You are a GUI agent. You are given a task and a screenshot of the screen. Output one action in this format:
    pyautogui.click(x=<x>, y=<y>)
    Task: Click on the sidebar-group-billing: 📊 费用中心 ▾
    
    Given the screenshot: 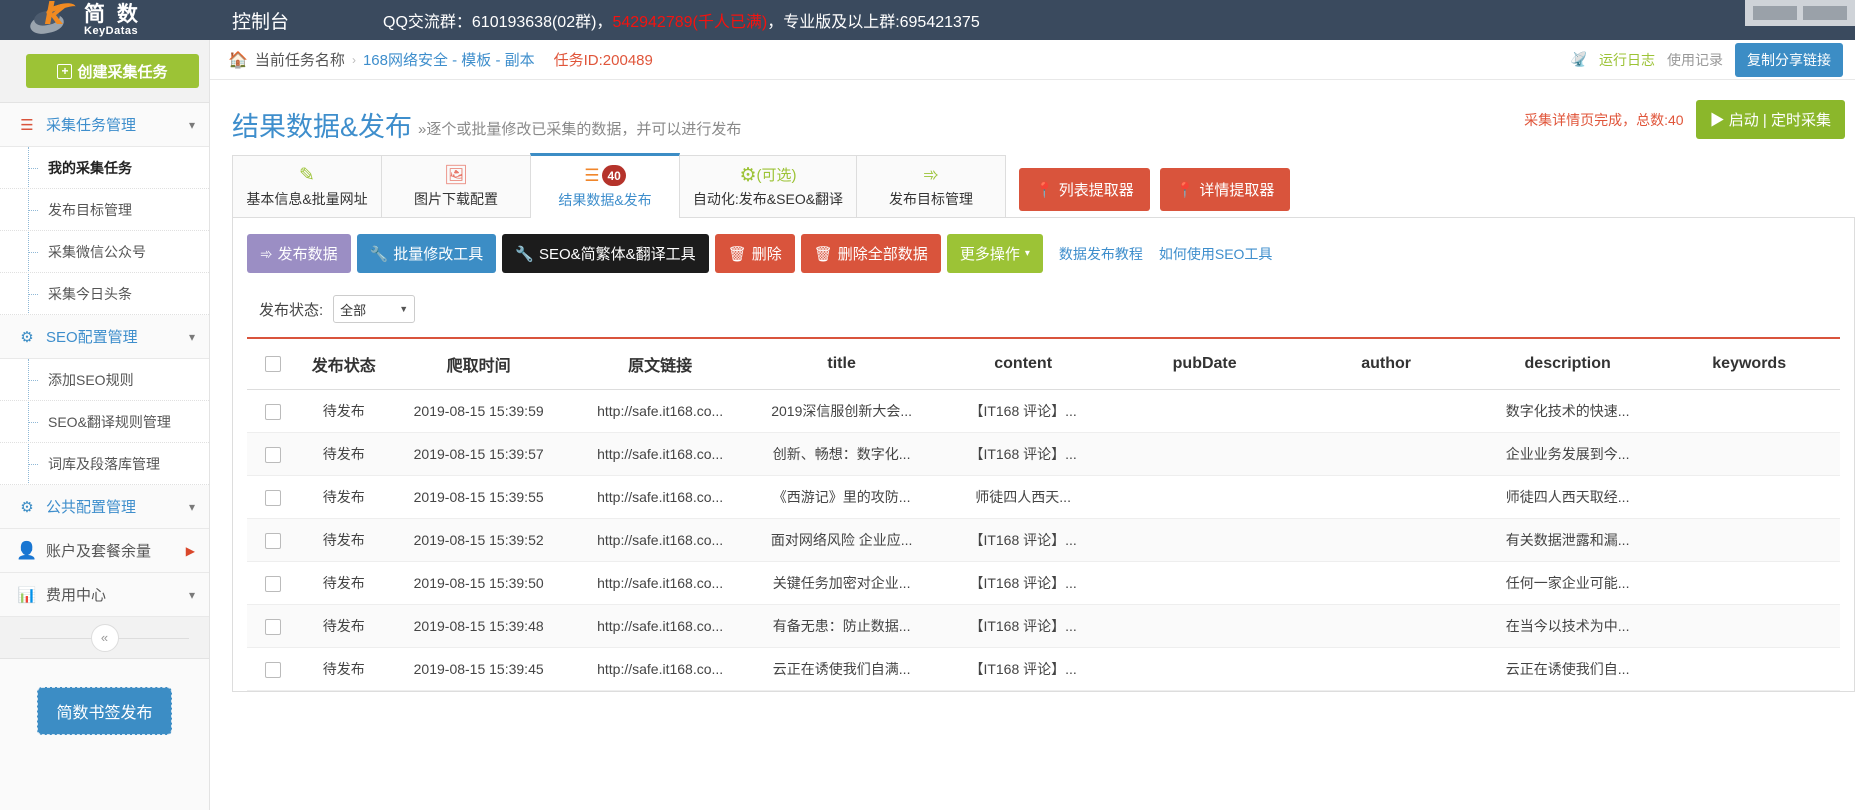 What is the action you would take?
    pyautogui.click(x=104, y=595)
    